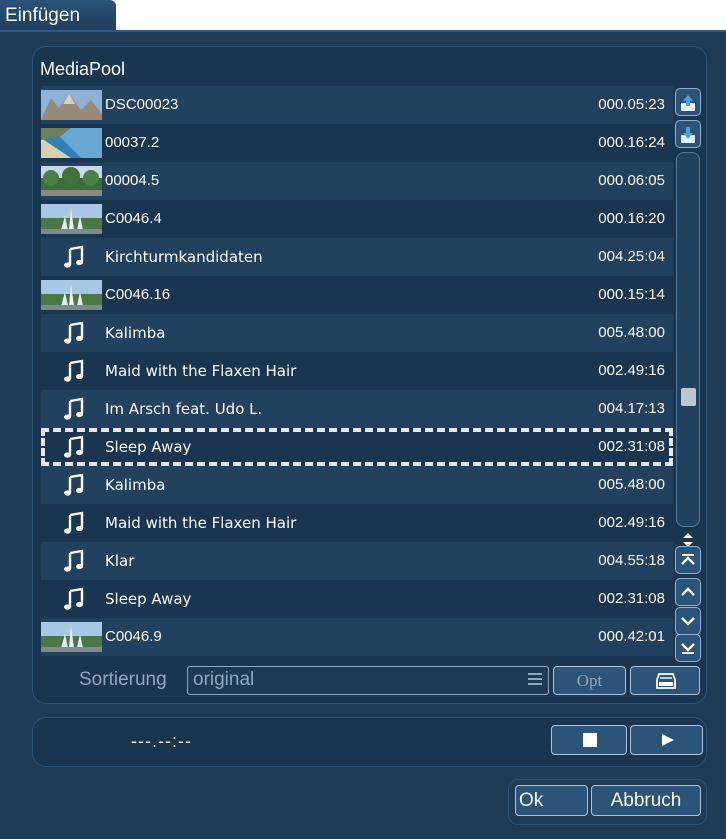 This screenshot has width=726, height=839. Describe the element at coordinates (631, 142) in the screenshot. I see `media-item-duration: 000.16:24` at that location.